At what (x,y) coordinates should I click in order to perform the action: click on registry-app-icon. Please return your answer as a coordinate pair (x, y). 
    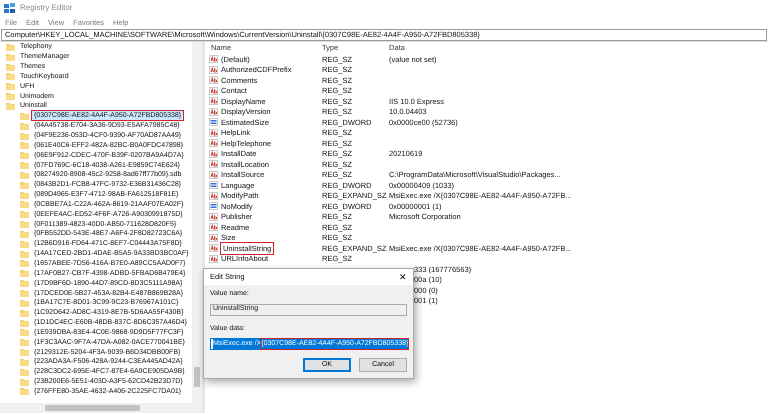
    Looking at the image, I should click on (9, 8).